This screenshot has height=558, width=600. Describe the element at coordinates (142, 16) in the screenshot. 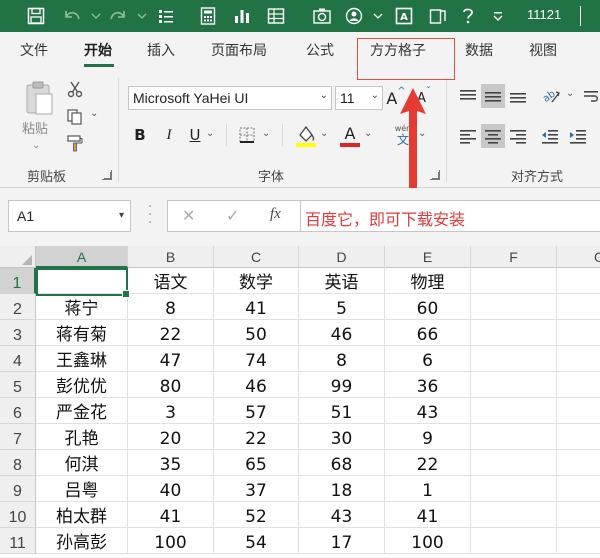

I see `redo-dropdown-icon` at that location.